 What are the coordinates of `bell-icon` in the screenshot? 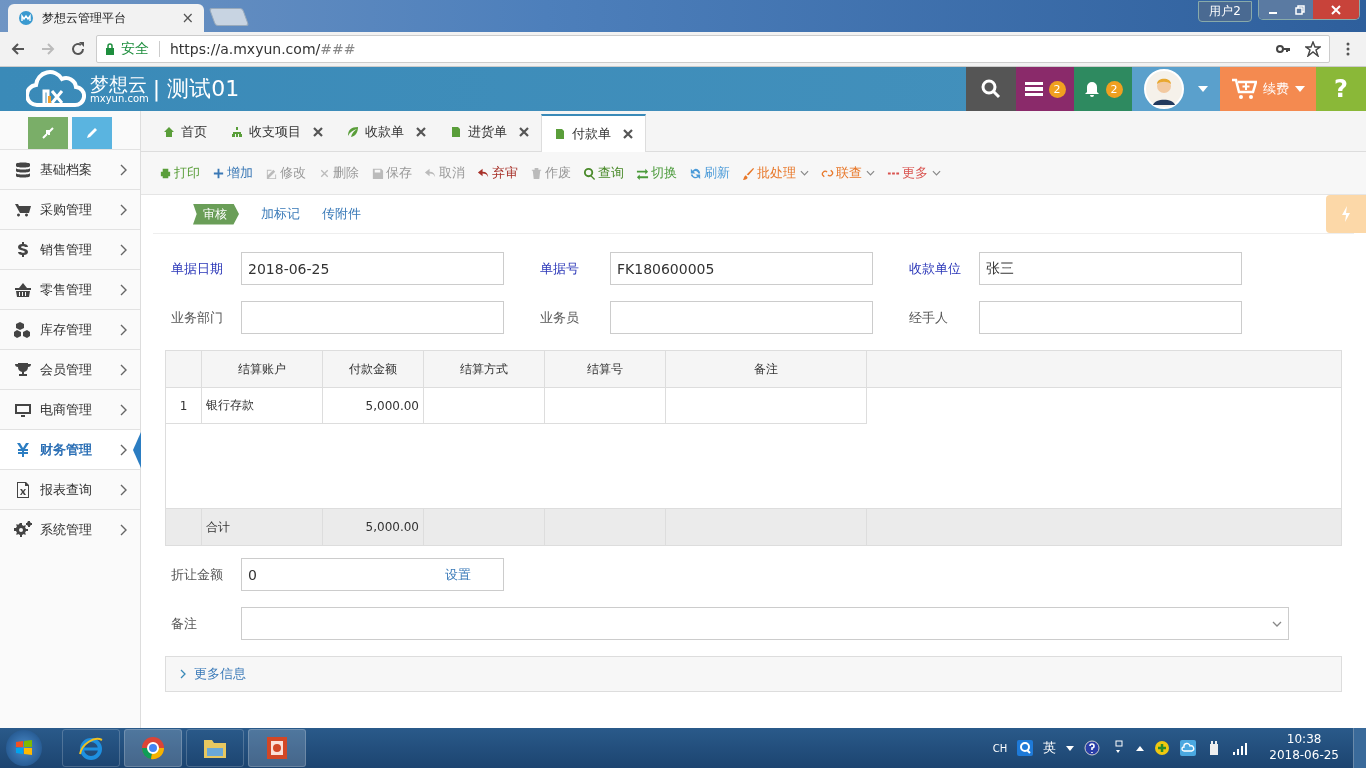 It's located at (1091, 89).